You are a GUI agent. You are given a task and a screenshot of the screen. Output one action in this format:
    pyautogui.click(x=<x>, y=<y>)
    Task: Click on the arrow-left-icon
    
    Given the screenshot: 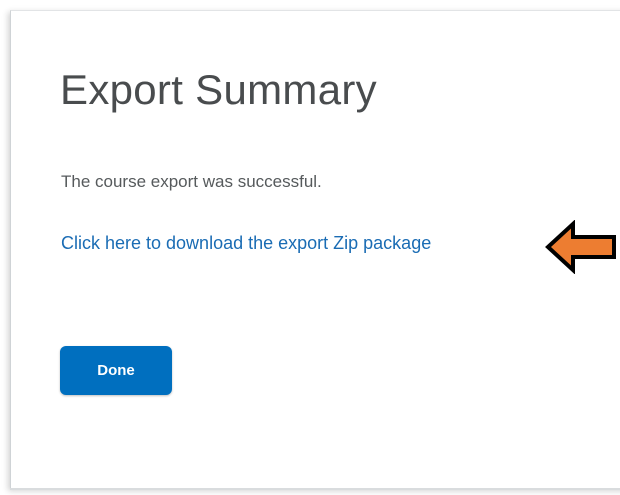 What is the action you would take?
    pyautogui.click(x=580, y=247)
    